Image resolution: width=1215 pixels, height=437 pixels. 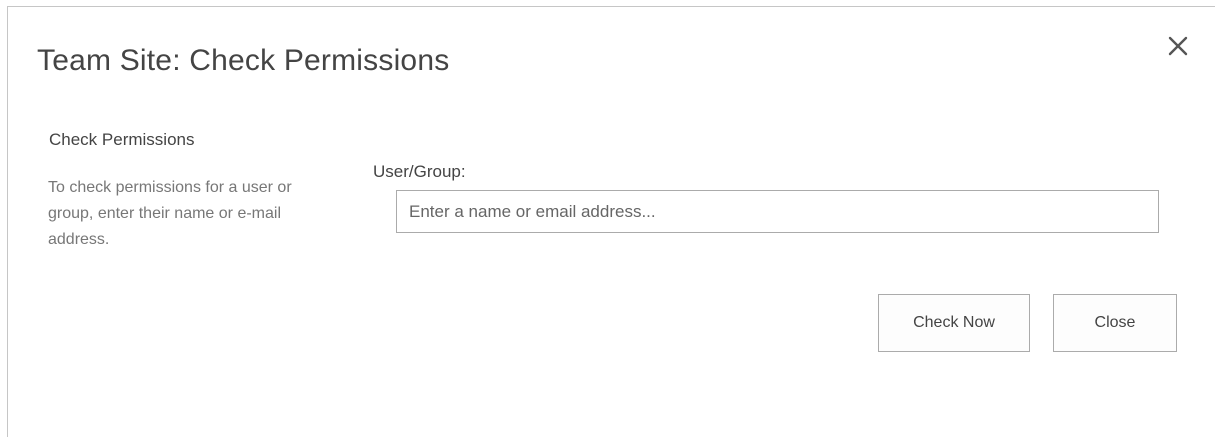 What do you see at coordinates (954, 323) in the screenshot?
I see `check-now-button: Check Now` at bounding box center [954, 323].